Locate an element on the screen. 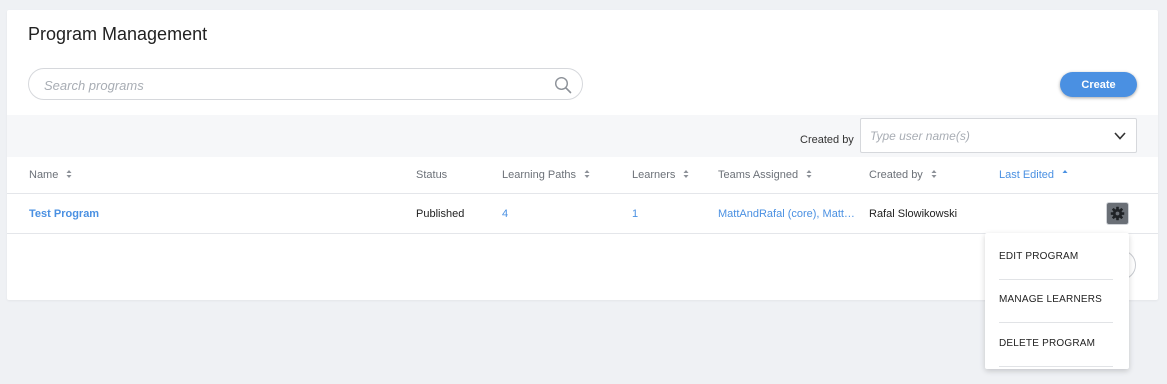  created-by-select is located at coordinates (998, 135).